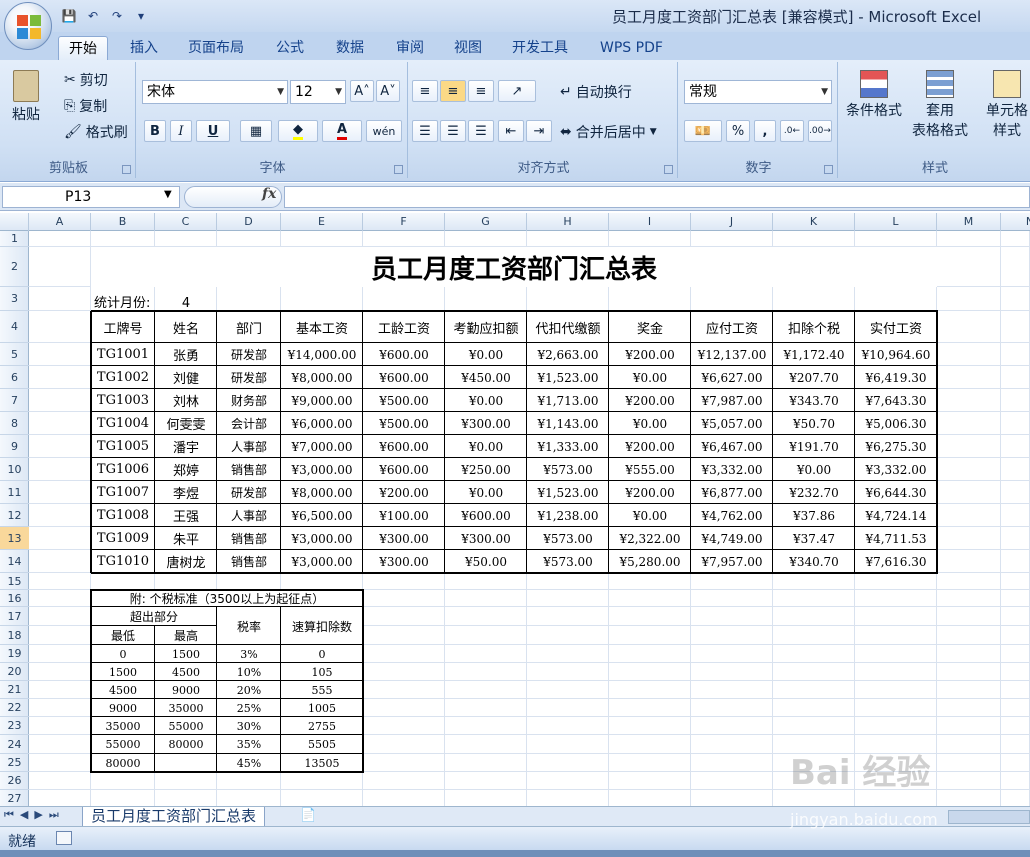 This screenshot has width=1030, height=857. Describe the element at coordinates (568, 515) in the screenshot. I see `data-cell: ¥1,238.00` at that location.